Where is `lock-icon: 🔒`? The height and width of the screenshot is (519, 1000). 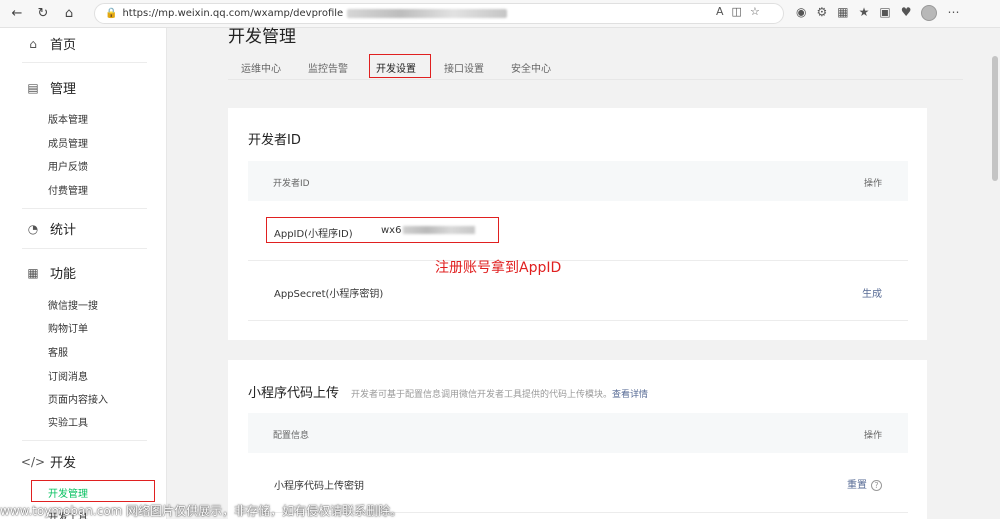
lock-icon: 🔒 is located at coordinates (111, 13).